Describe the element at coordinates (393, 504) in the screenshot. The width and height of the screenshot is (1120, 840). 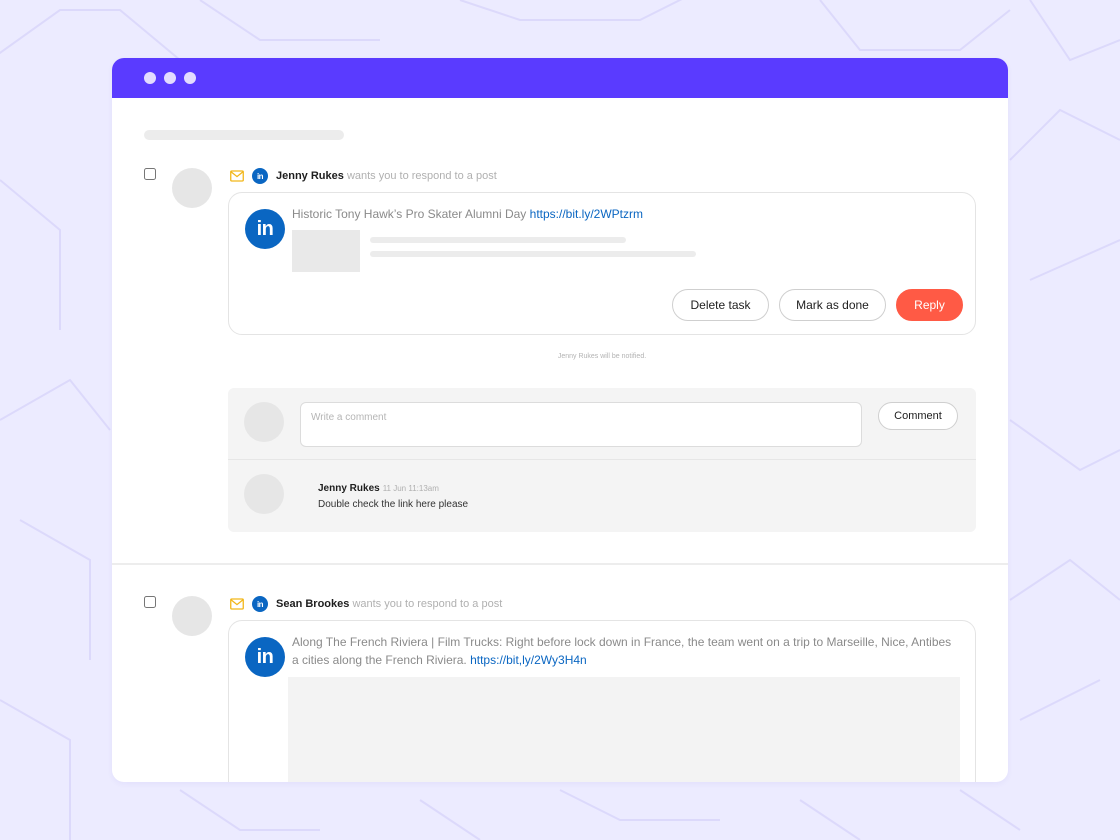
I see `comment-text: Double check the link here please` at that location.